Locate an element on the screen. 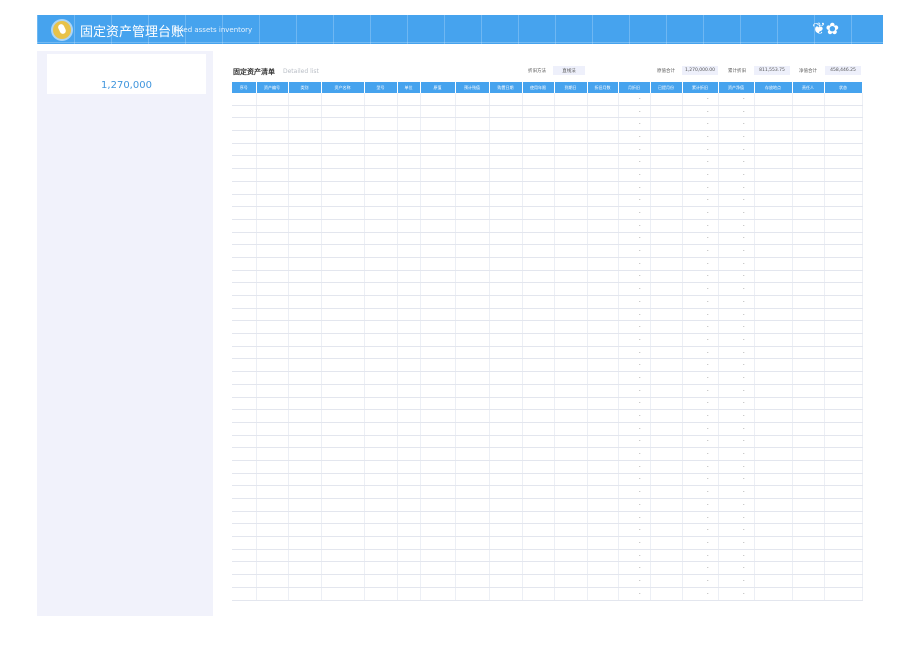 This screenshot has height=651, width=920. column-header: 到期日 is located at coordinates (571, 87).